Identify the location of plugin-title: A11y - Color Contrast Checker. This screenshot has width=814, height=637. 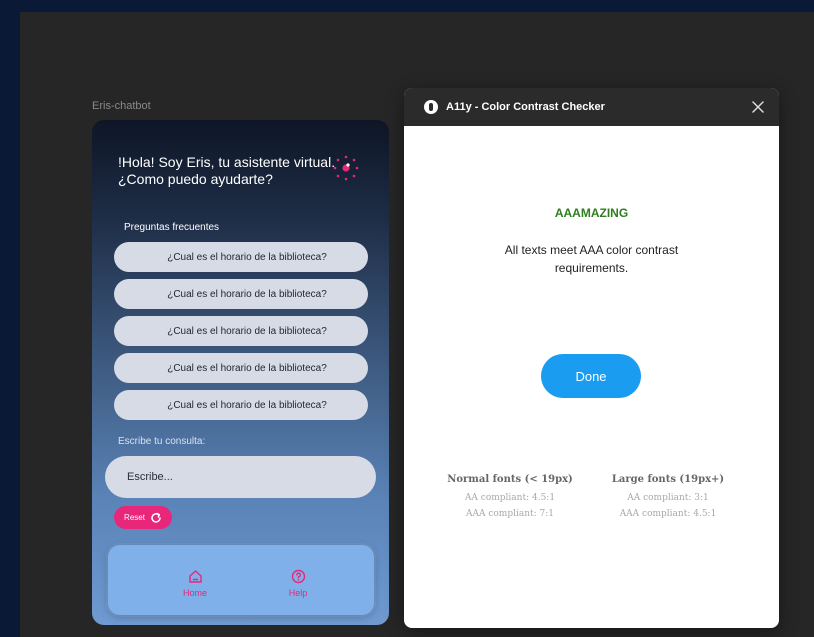
(525, 107).